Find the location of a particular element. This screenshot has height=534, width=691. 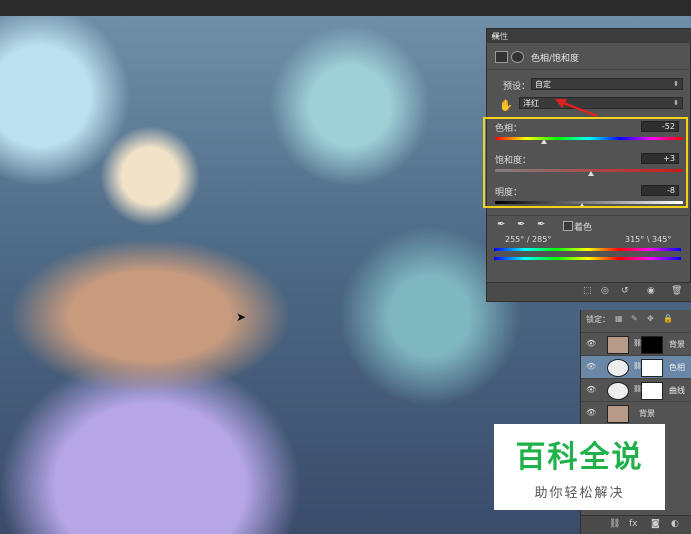

layer-row: 👁 ⛓ 曲线 is located at coordinates (636, 389).